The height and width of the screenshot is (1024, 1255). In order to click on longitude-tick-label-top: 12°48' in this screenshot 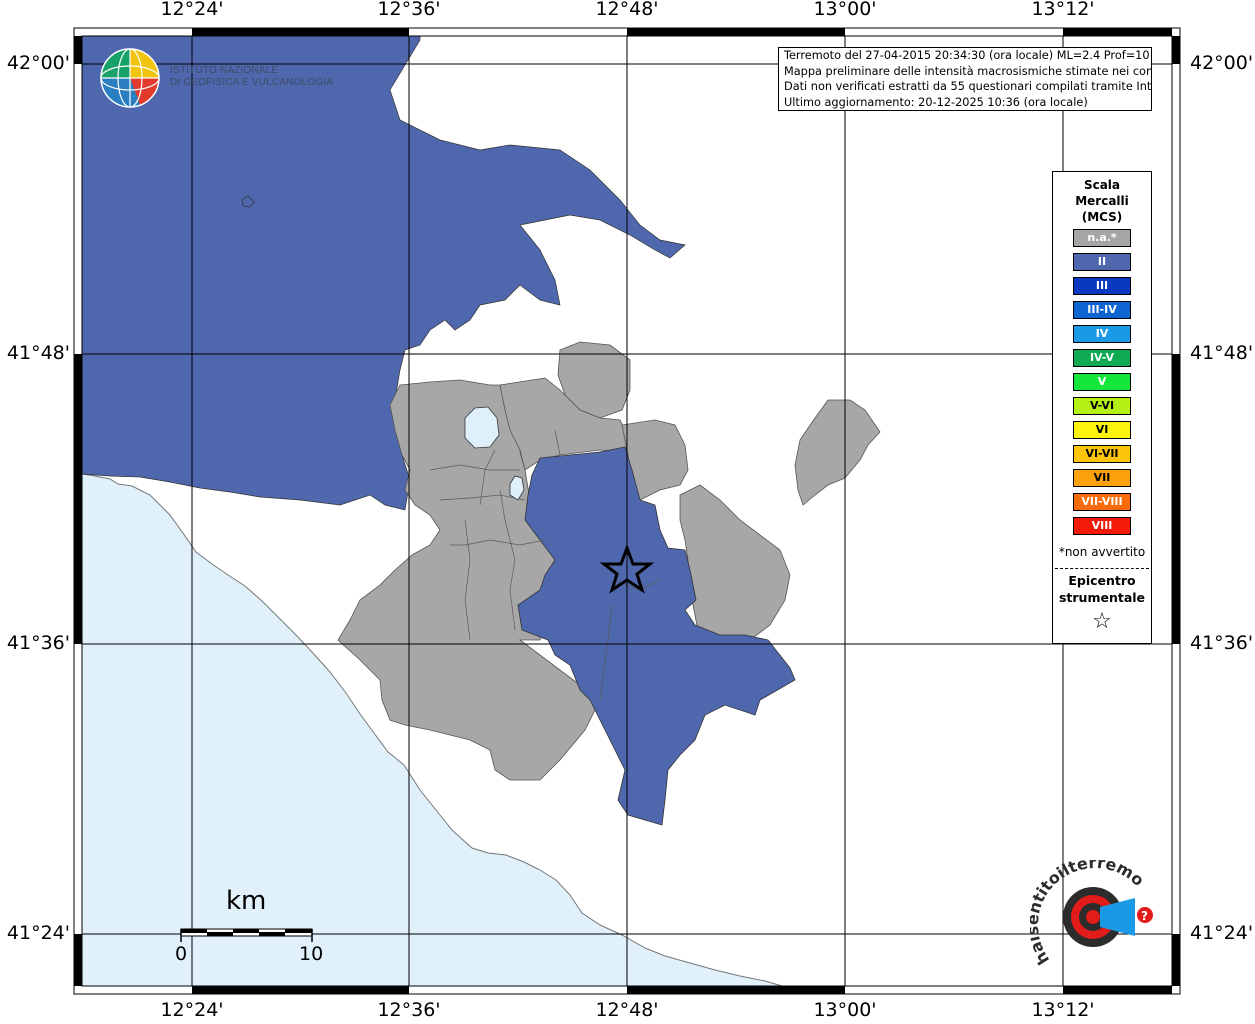, I will do `click(627, 10)`.